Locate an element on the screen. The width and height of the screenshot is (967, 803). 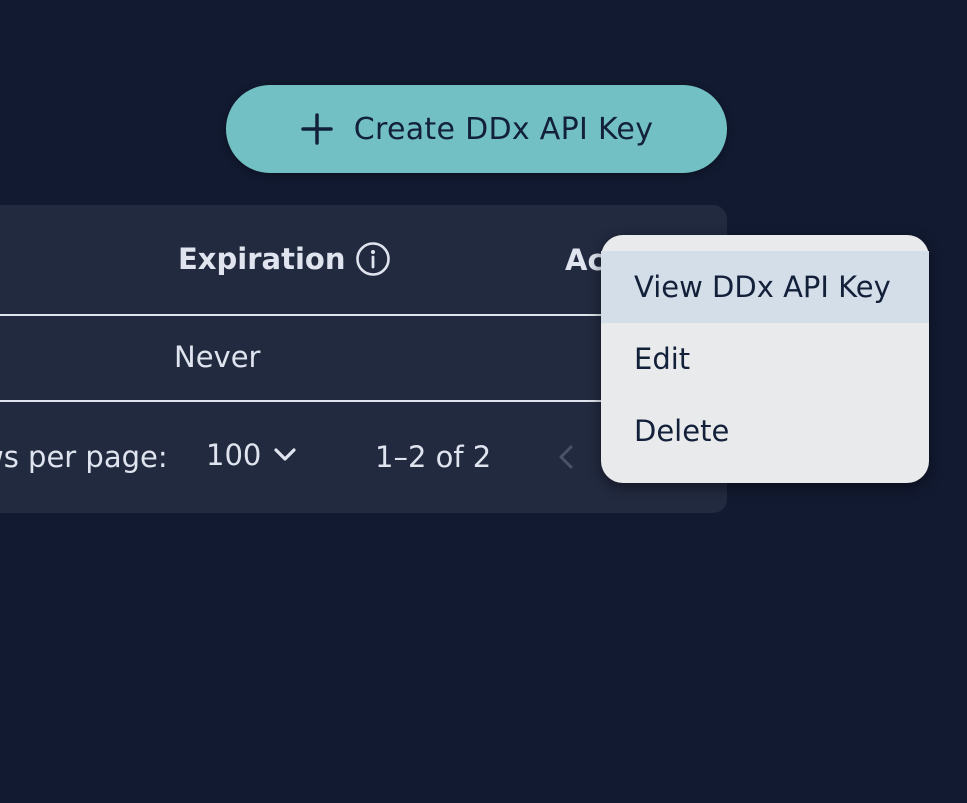
row-actions-menu: View DDx API Key Edit Delete is located at coordinates (765, 359).